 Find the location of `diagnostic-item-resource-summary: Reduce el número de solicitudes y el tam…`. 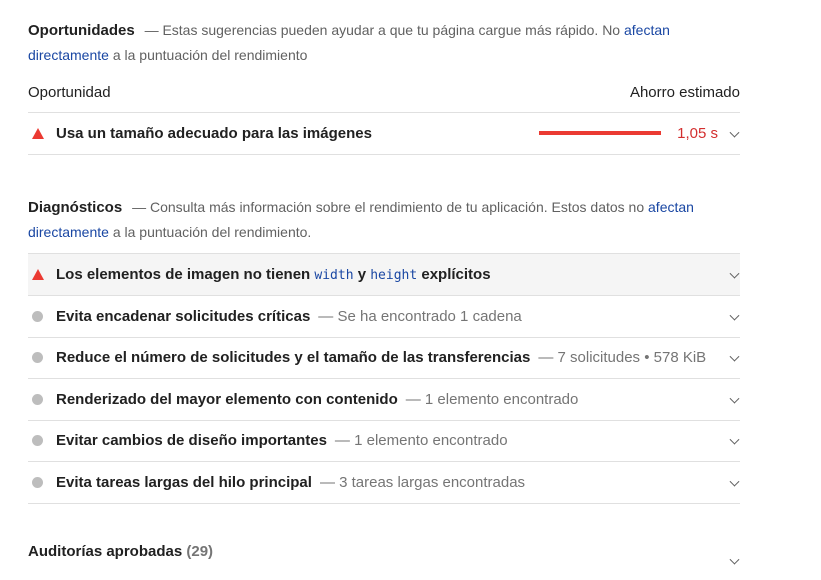

diagnostic-item-resource-summary: Reduce el número de solicitudes y el tam… is located at coordinates (384, 358).